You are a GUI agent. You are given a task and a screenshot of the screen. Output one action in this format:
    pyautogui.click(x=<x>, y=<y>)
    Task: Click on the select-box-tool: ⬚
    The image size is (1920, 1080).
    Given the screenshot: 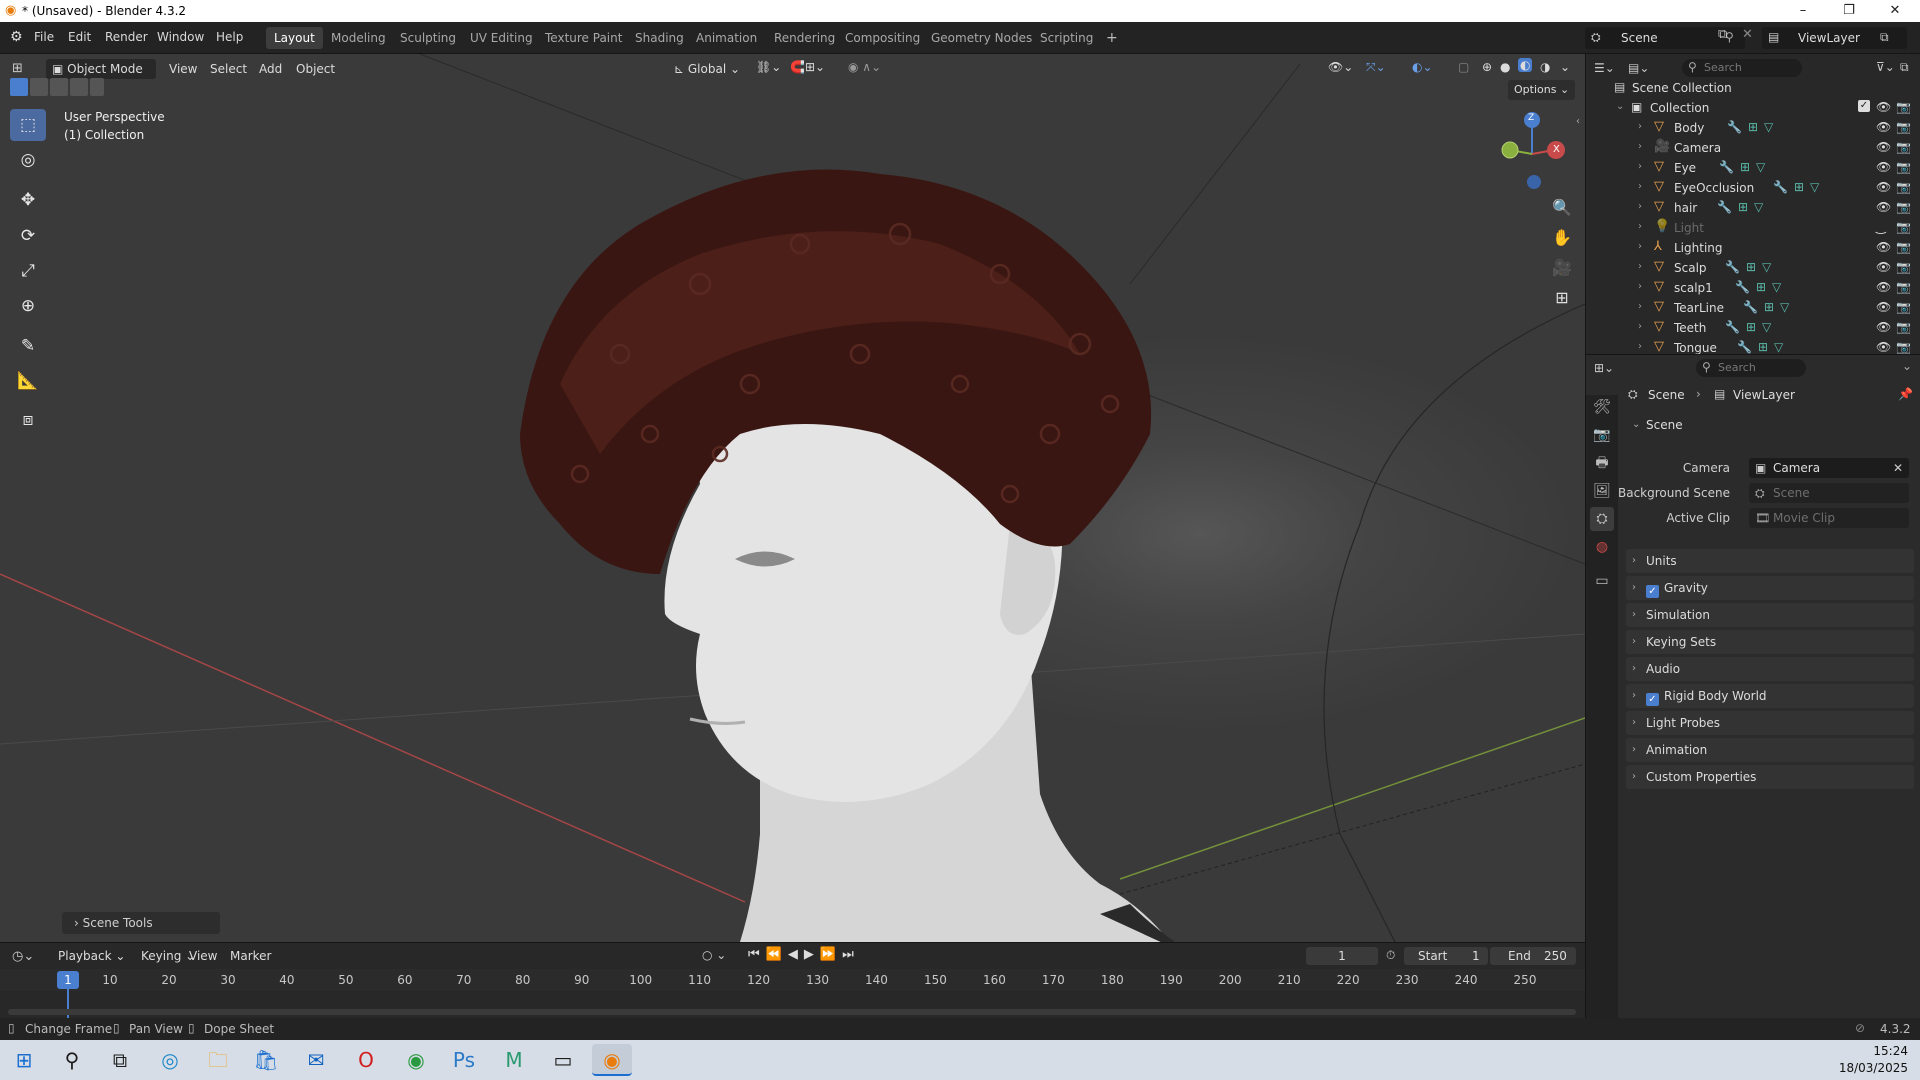 What is the action you would take?
    pyautogui.click(x=28, y=125)
    